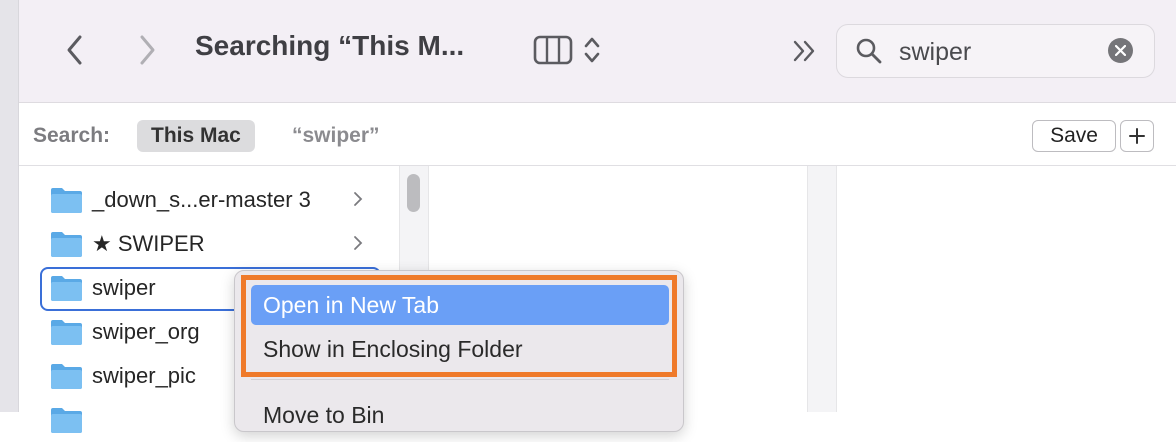 The height and width of the screenshot is (442, 1176). I want to click on add-criteria-button, so click(1137, 136).